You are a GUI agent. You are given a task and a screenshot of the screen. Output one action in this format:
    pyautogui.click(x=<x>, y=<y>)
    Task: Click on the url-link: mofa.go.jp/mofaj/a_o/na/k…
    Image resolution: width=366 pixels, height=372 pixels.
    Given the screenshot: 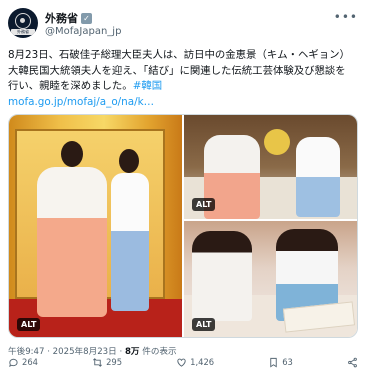 What is the action you would take?
    pyautogui.click(x=184, y=103)
    